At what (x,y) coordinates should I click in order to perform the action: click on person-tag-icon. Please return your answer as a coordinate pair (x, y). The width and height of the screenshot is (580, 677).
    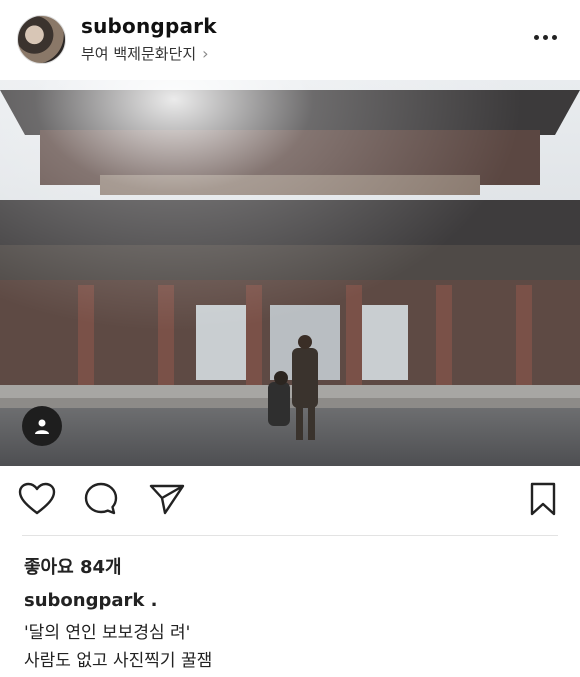
    Looking at the image, I should click on (42, 426).